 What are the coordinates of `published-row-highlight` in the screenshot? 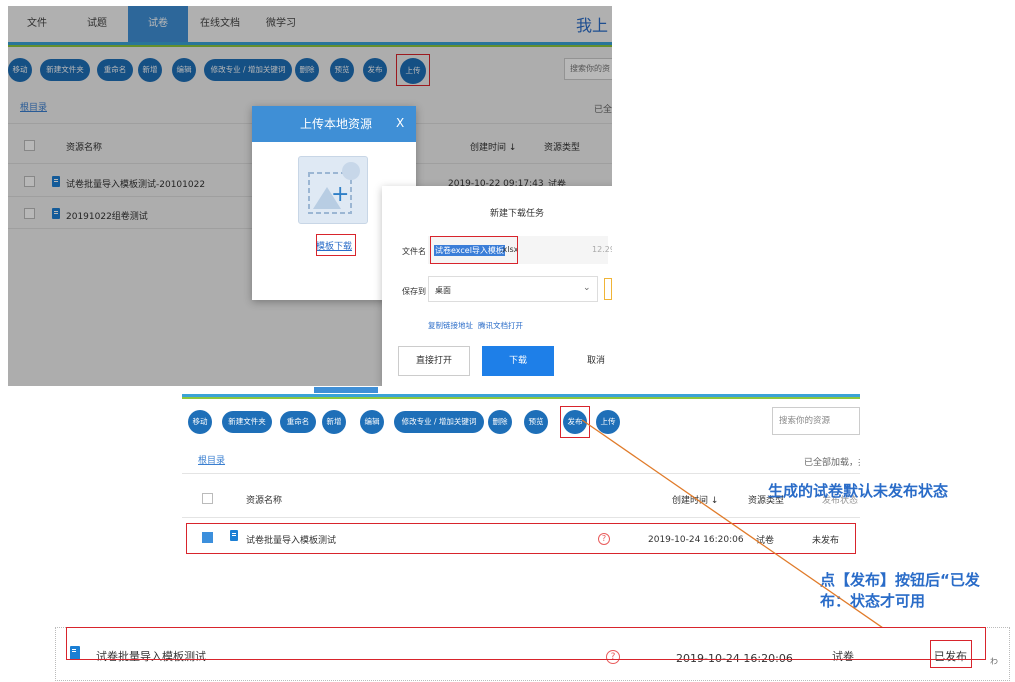 It's located at (526, 643).